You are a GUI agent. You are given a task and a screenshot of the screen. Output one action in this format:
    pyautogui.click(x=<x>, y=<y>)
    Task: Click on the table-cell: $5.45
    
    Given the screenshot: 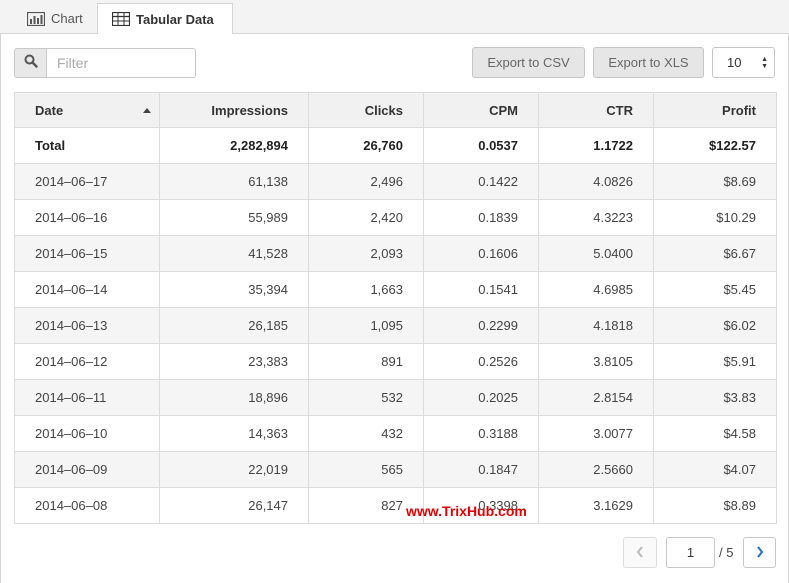 What is the action you would take?
    pyautogui.click(x=715, y=289)
    